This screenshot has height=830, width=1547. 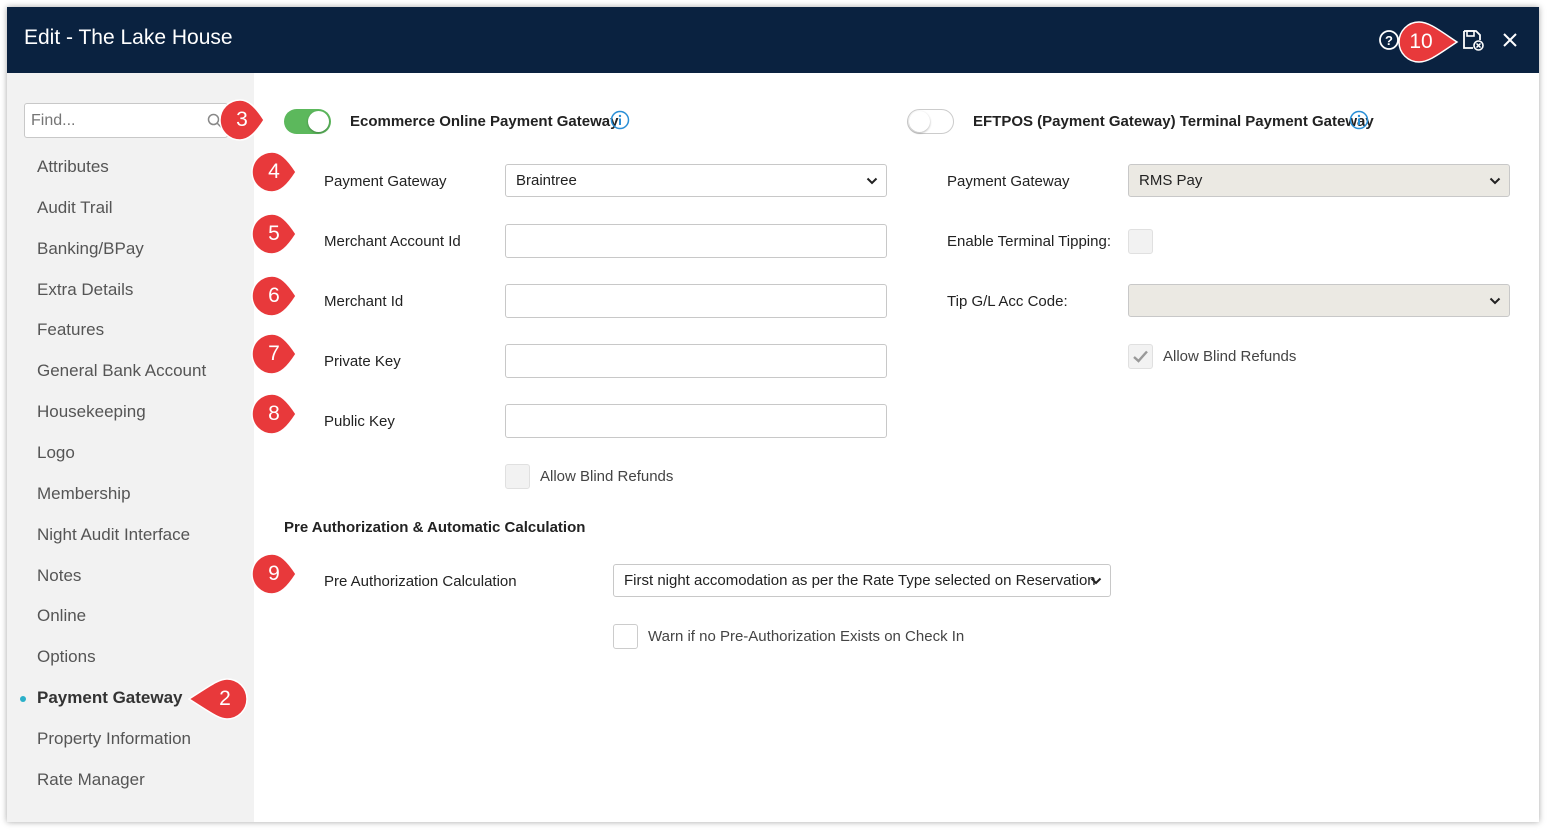 What do you see at coordinates (61, 616) in the screenshot?
I see `sidebar-item-online: Online` at bounding box center [61, 616].